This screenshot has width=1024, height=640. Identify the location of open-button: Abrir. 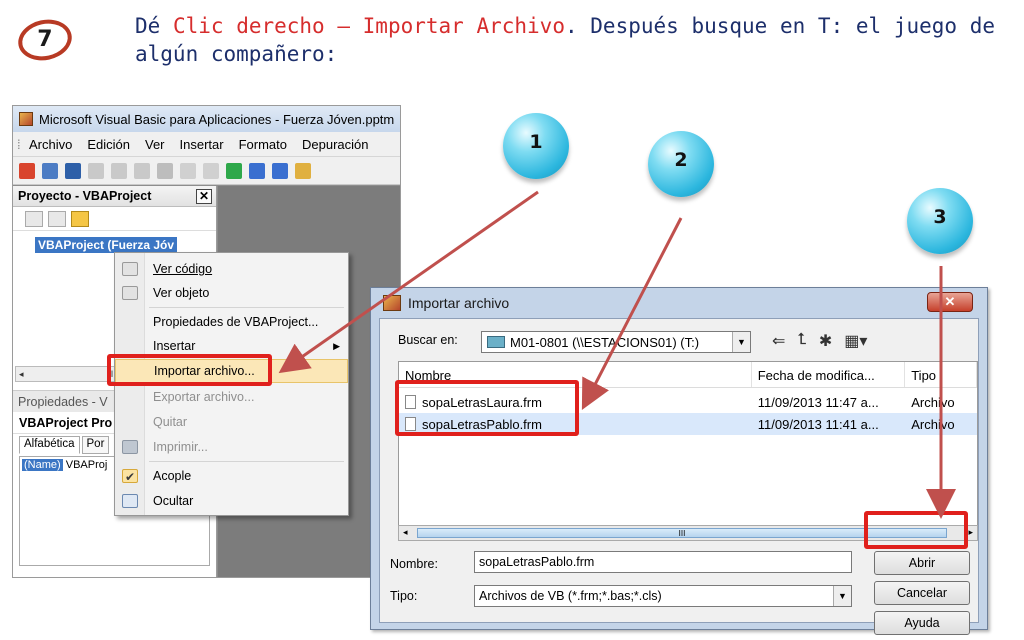
(922, 563).